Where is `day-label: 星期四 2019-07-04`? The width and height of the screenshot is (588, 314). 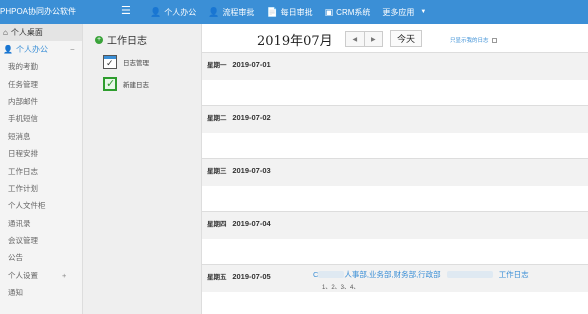
day-label: 星期四 2019-07-04 is located at coordinates (239, 223).